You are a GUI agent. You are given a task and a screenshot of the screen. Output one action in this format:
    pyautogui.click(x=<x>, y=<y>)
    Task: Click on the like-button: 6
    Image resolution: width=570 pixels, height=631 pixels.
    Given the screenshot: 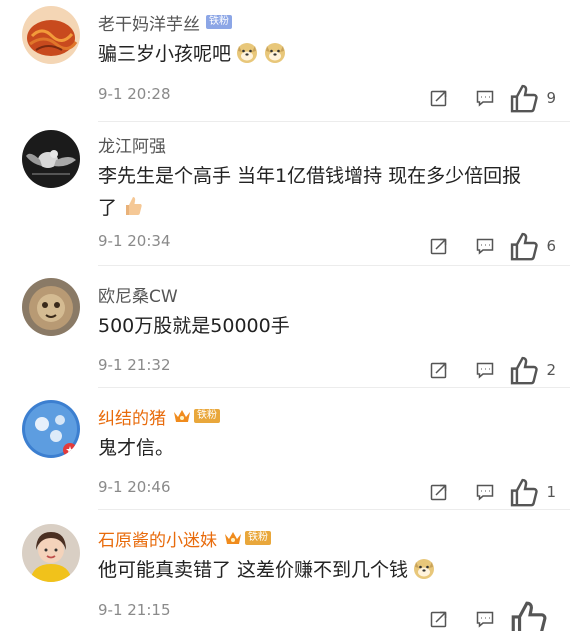 What is the action you would take?
    pyautogui.click(x=532, y=246)
    